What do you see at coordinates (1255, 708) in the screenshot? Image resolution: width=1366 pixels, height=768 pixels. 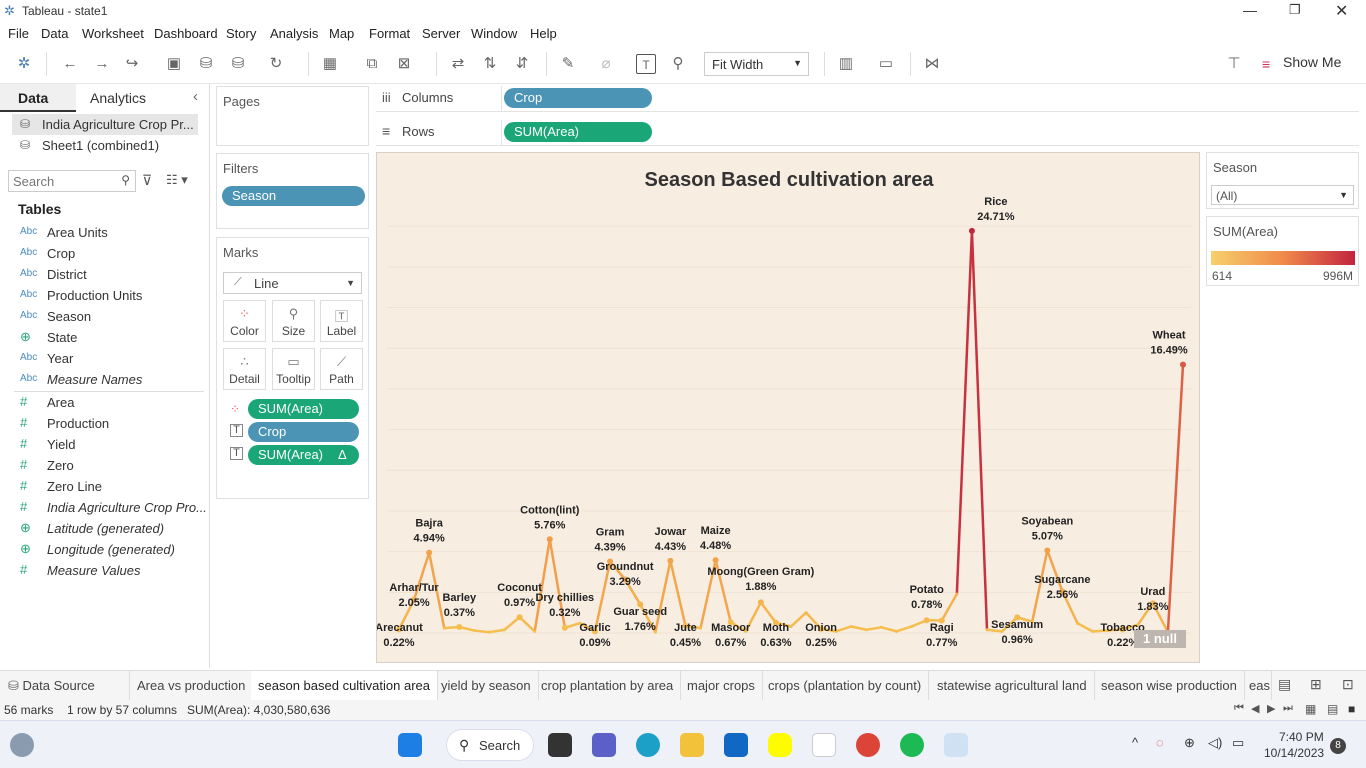 I see `sheet-nav-prev-icon: ◀` at bounding box center [1255, 708].